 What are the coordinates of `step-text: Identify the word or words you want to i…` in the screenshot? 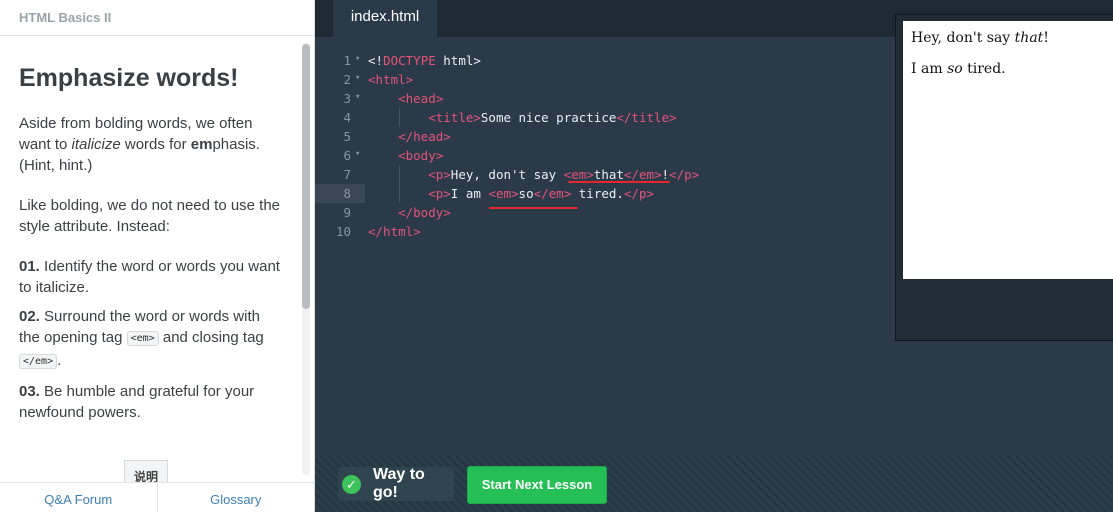 It's located at (149, 277).